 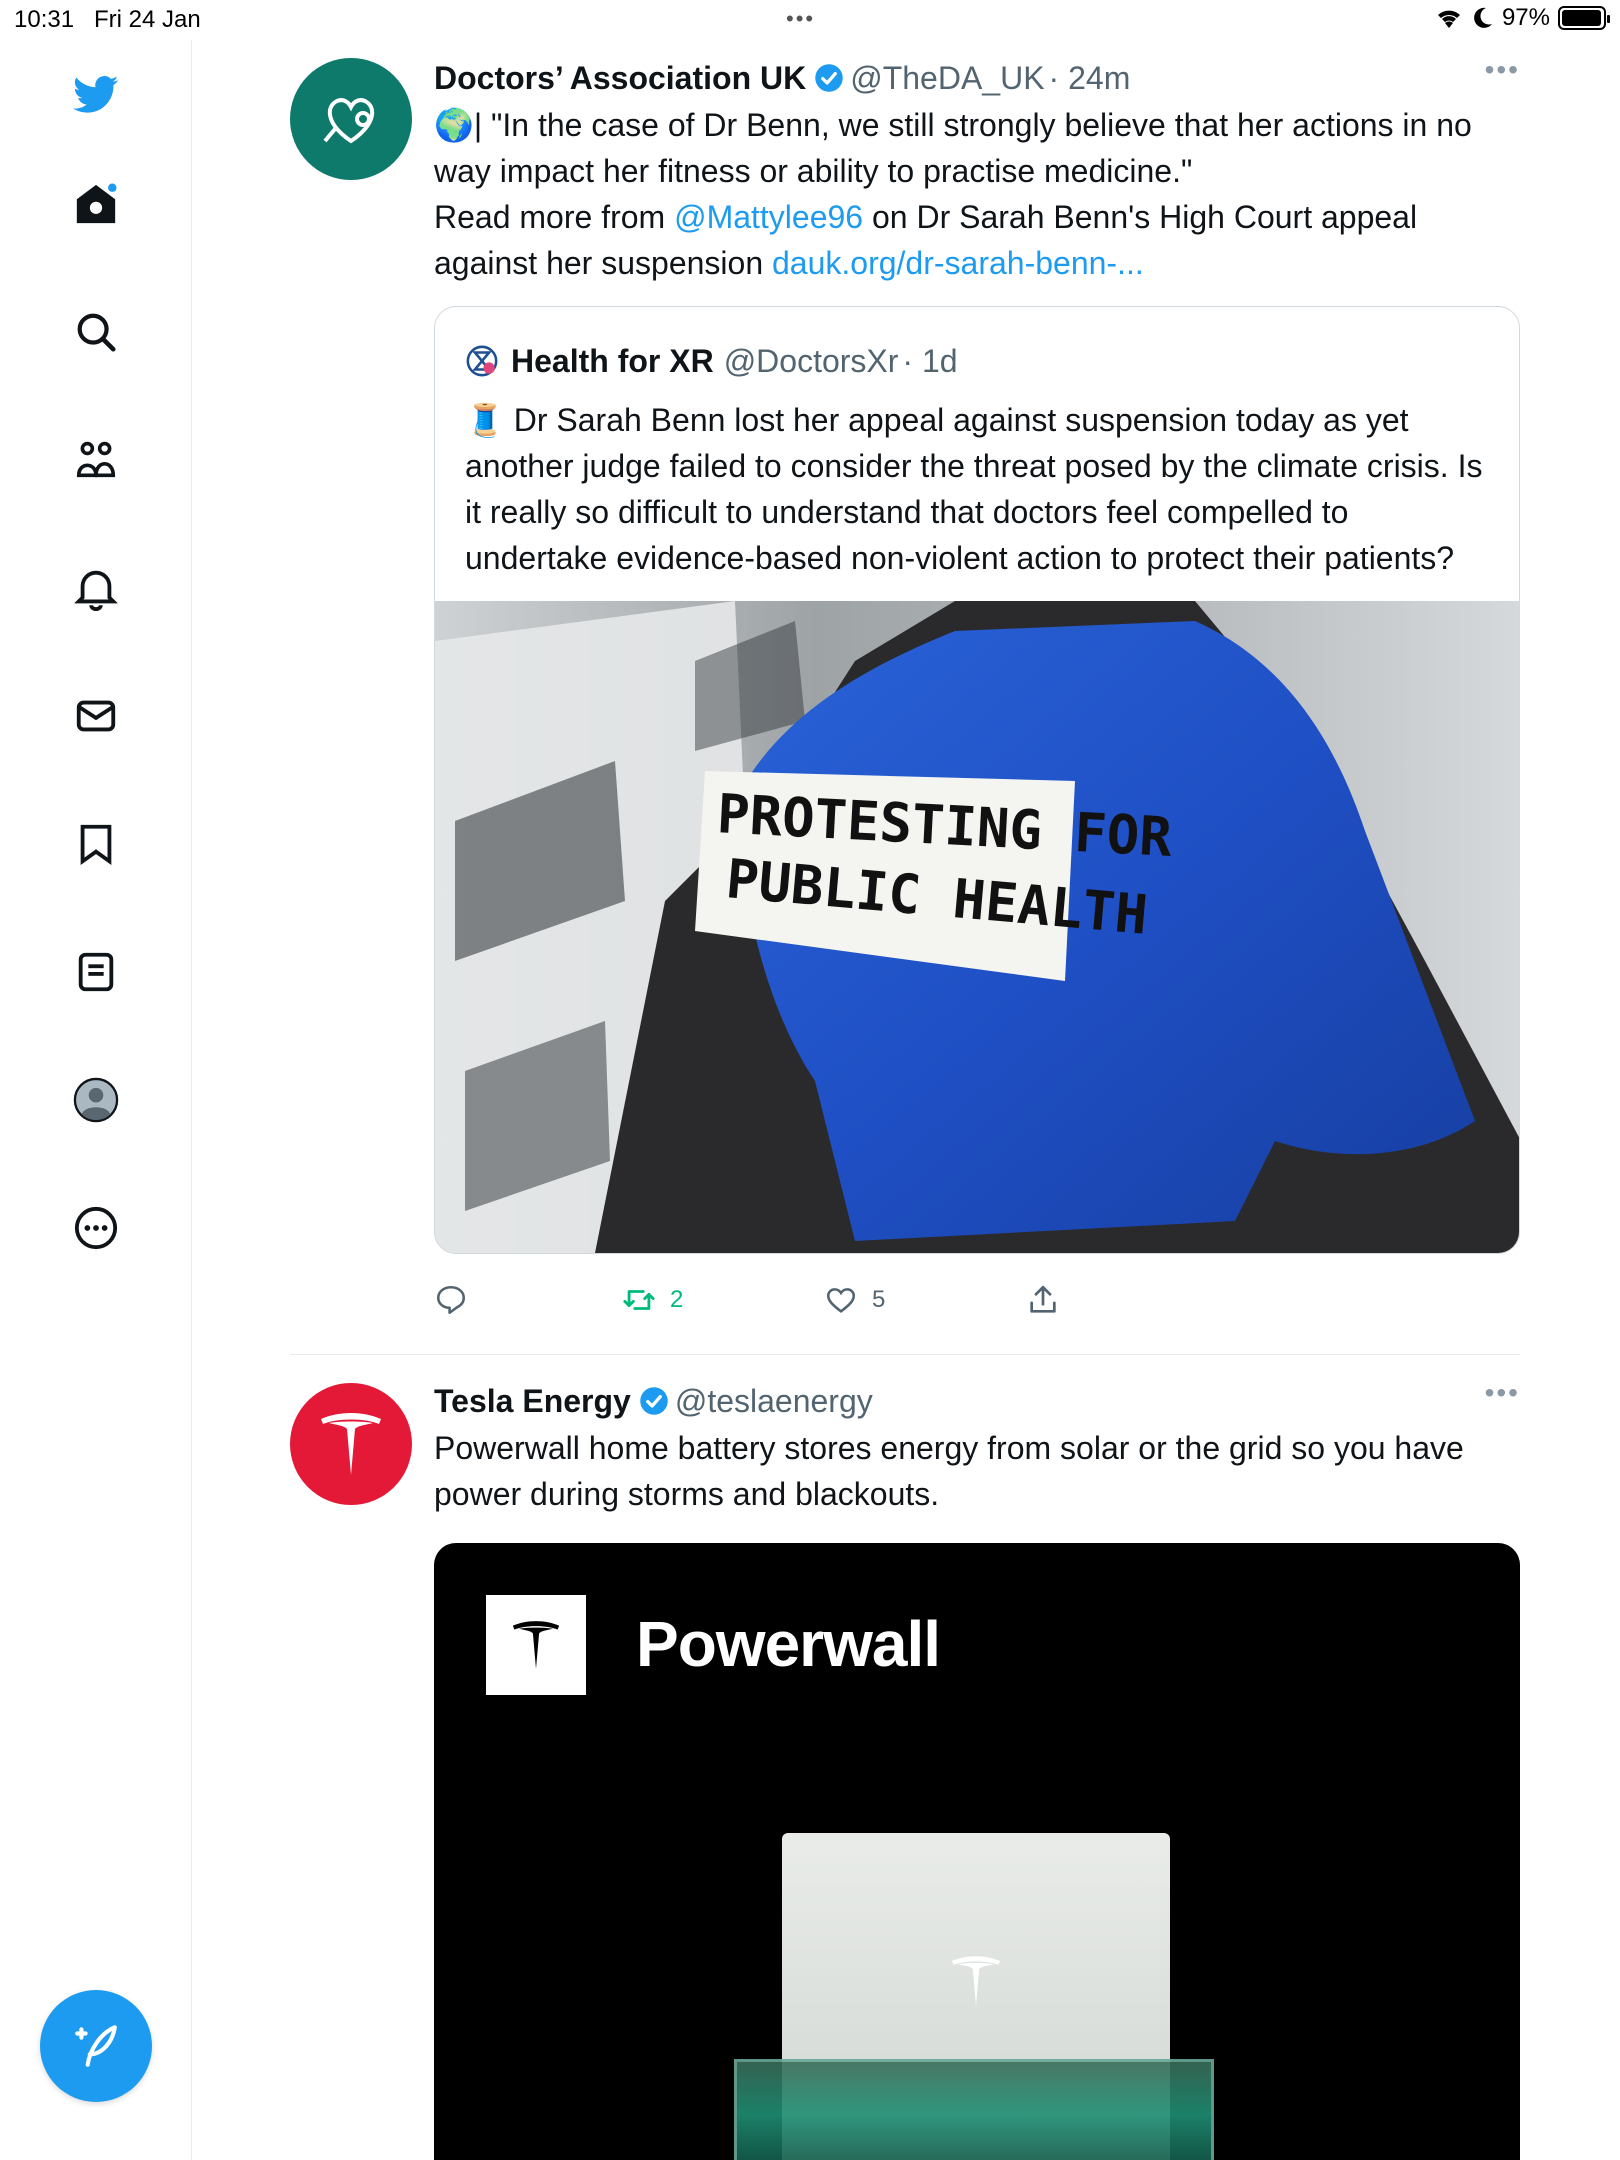 I want to click on quote-author-name: Health for XR, so click(x=612, y=360).